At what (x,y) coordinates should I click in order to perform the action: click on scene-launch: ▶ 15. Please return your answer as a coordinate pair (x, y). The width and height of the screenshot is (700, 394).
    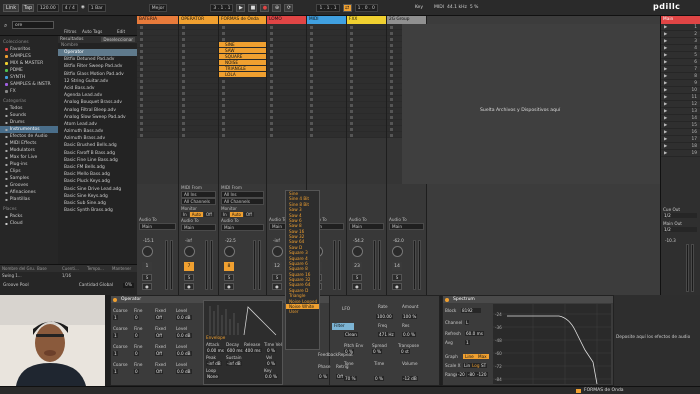
    Looking at the image, I should click on (680, 125).